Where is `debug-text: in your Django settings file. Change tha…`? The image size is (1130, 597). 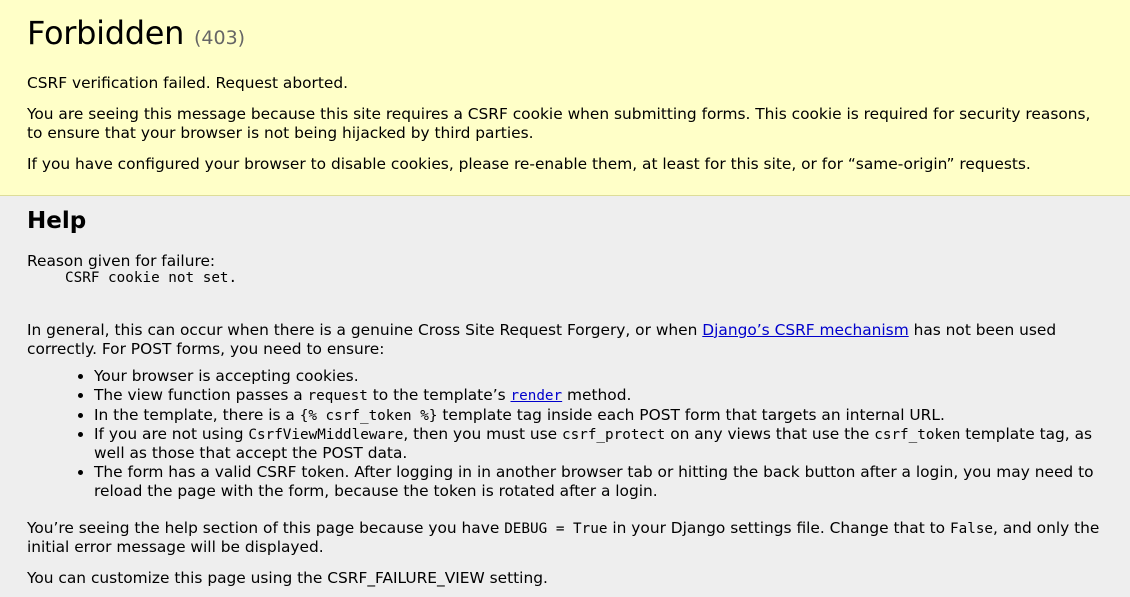 debug-text: in your Django settings file. Change tha… is located at coordinates (778, 527).